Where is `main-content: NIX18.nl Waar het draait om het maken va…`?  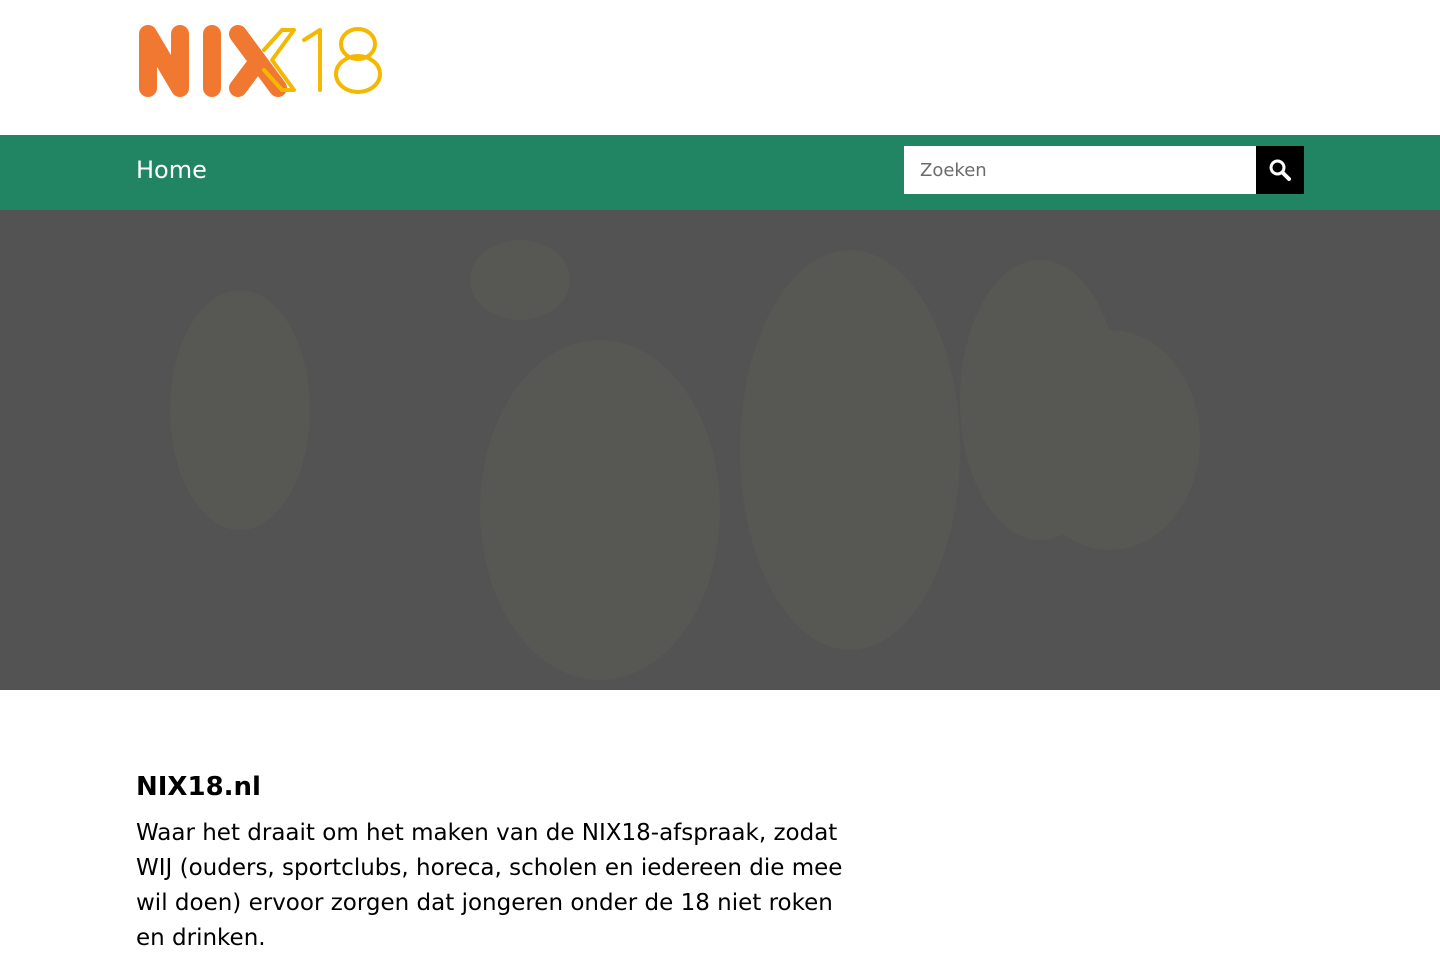 main-content: NIX18.nl Waar het draait om het maken va… is located at coordinates (506, 862).